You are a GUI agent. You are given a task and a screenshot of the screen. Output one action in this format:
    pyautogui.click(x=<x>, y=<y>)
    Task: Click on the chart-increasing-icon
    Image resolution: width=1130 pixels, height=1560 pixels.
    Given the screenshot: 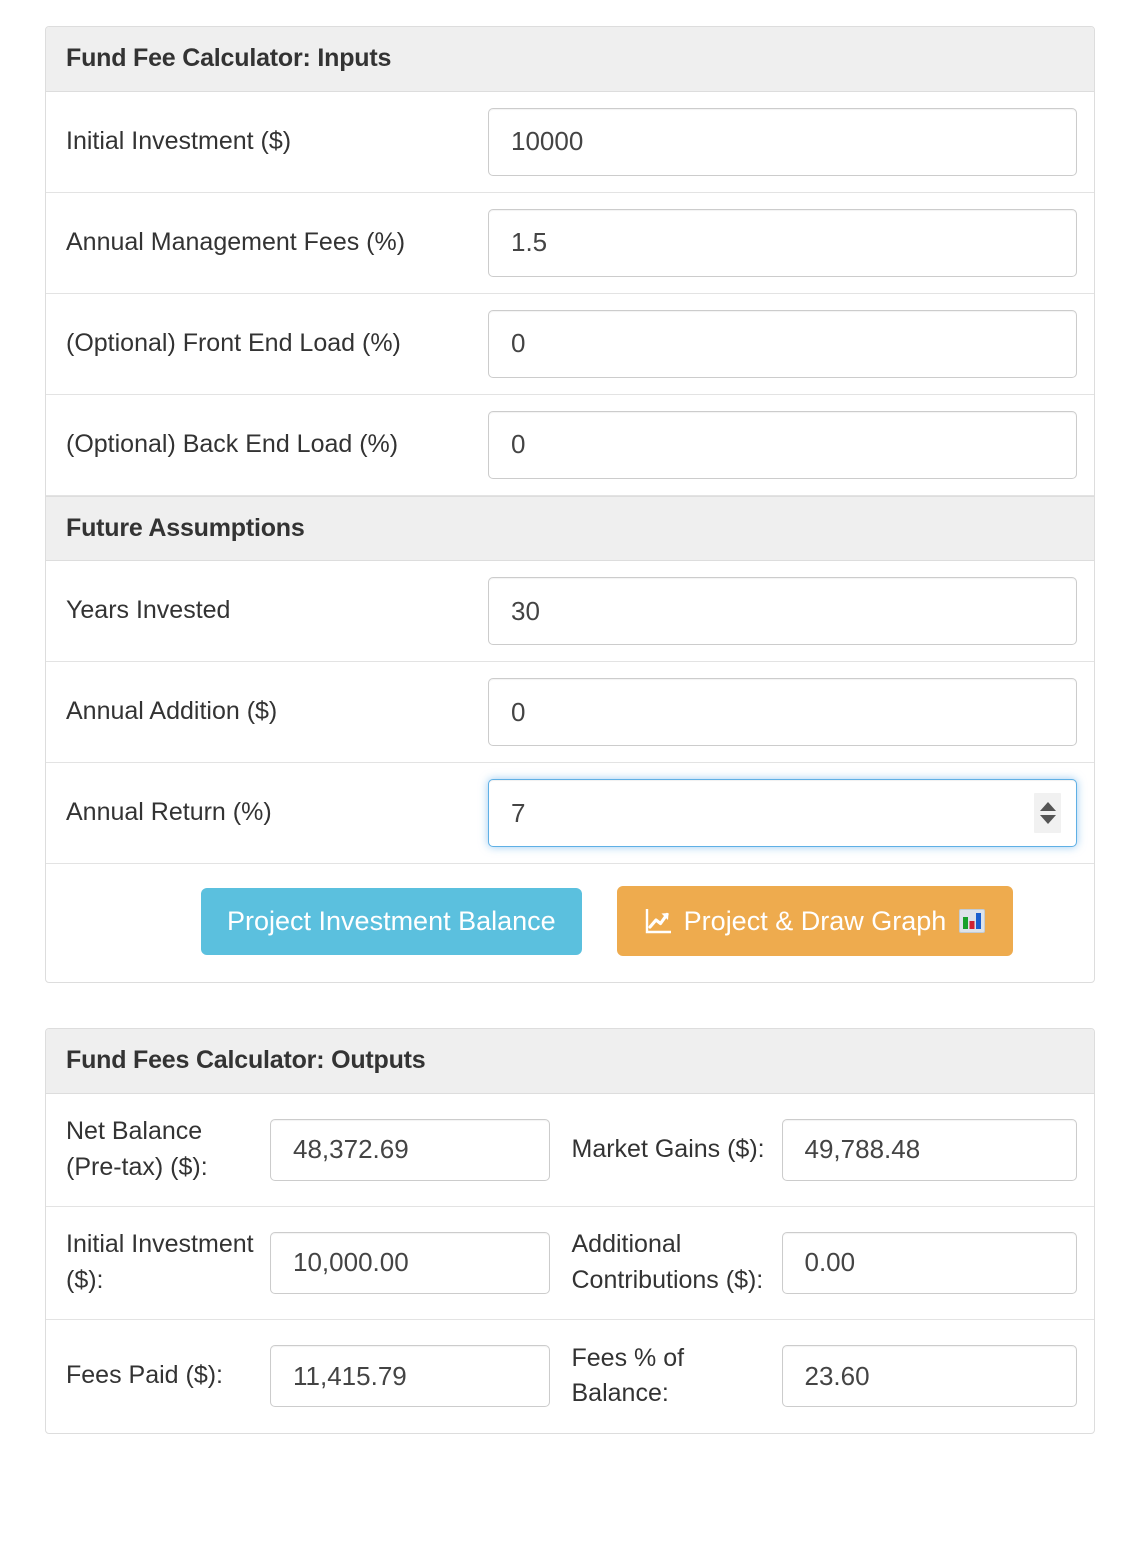 What is the action you would take?
    pyautogui.click(x=658, y=921)
    